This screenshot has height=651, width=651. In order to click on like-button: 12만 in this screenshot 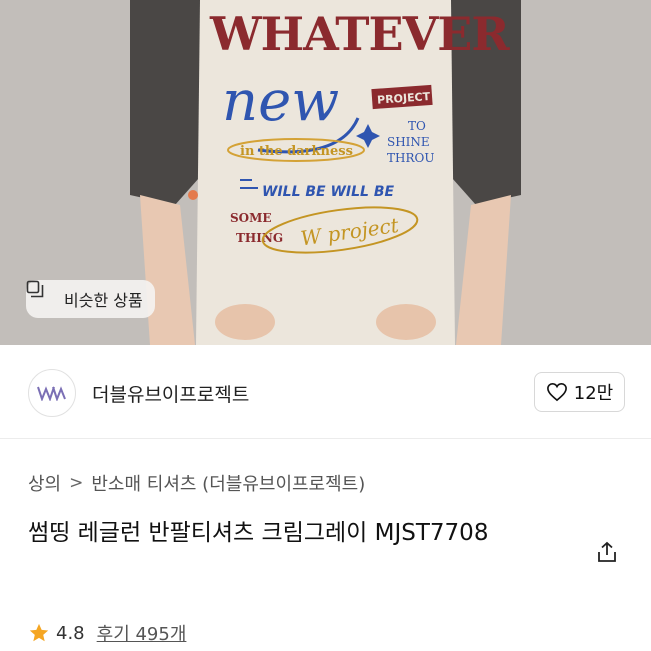, I will do `click(579, 392)`.